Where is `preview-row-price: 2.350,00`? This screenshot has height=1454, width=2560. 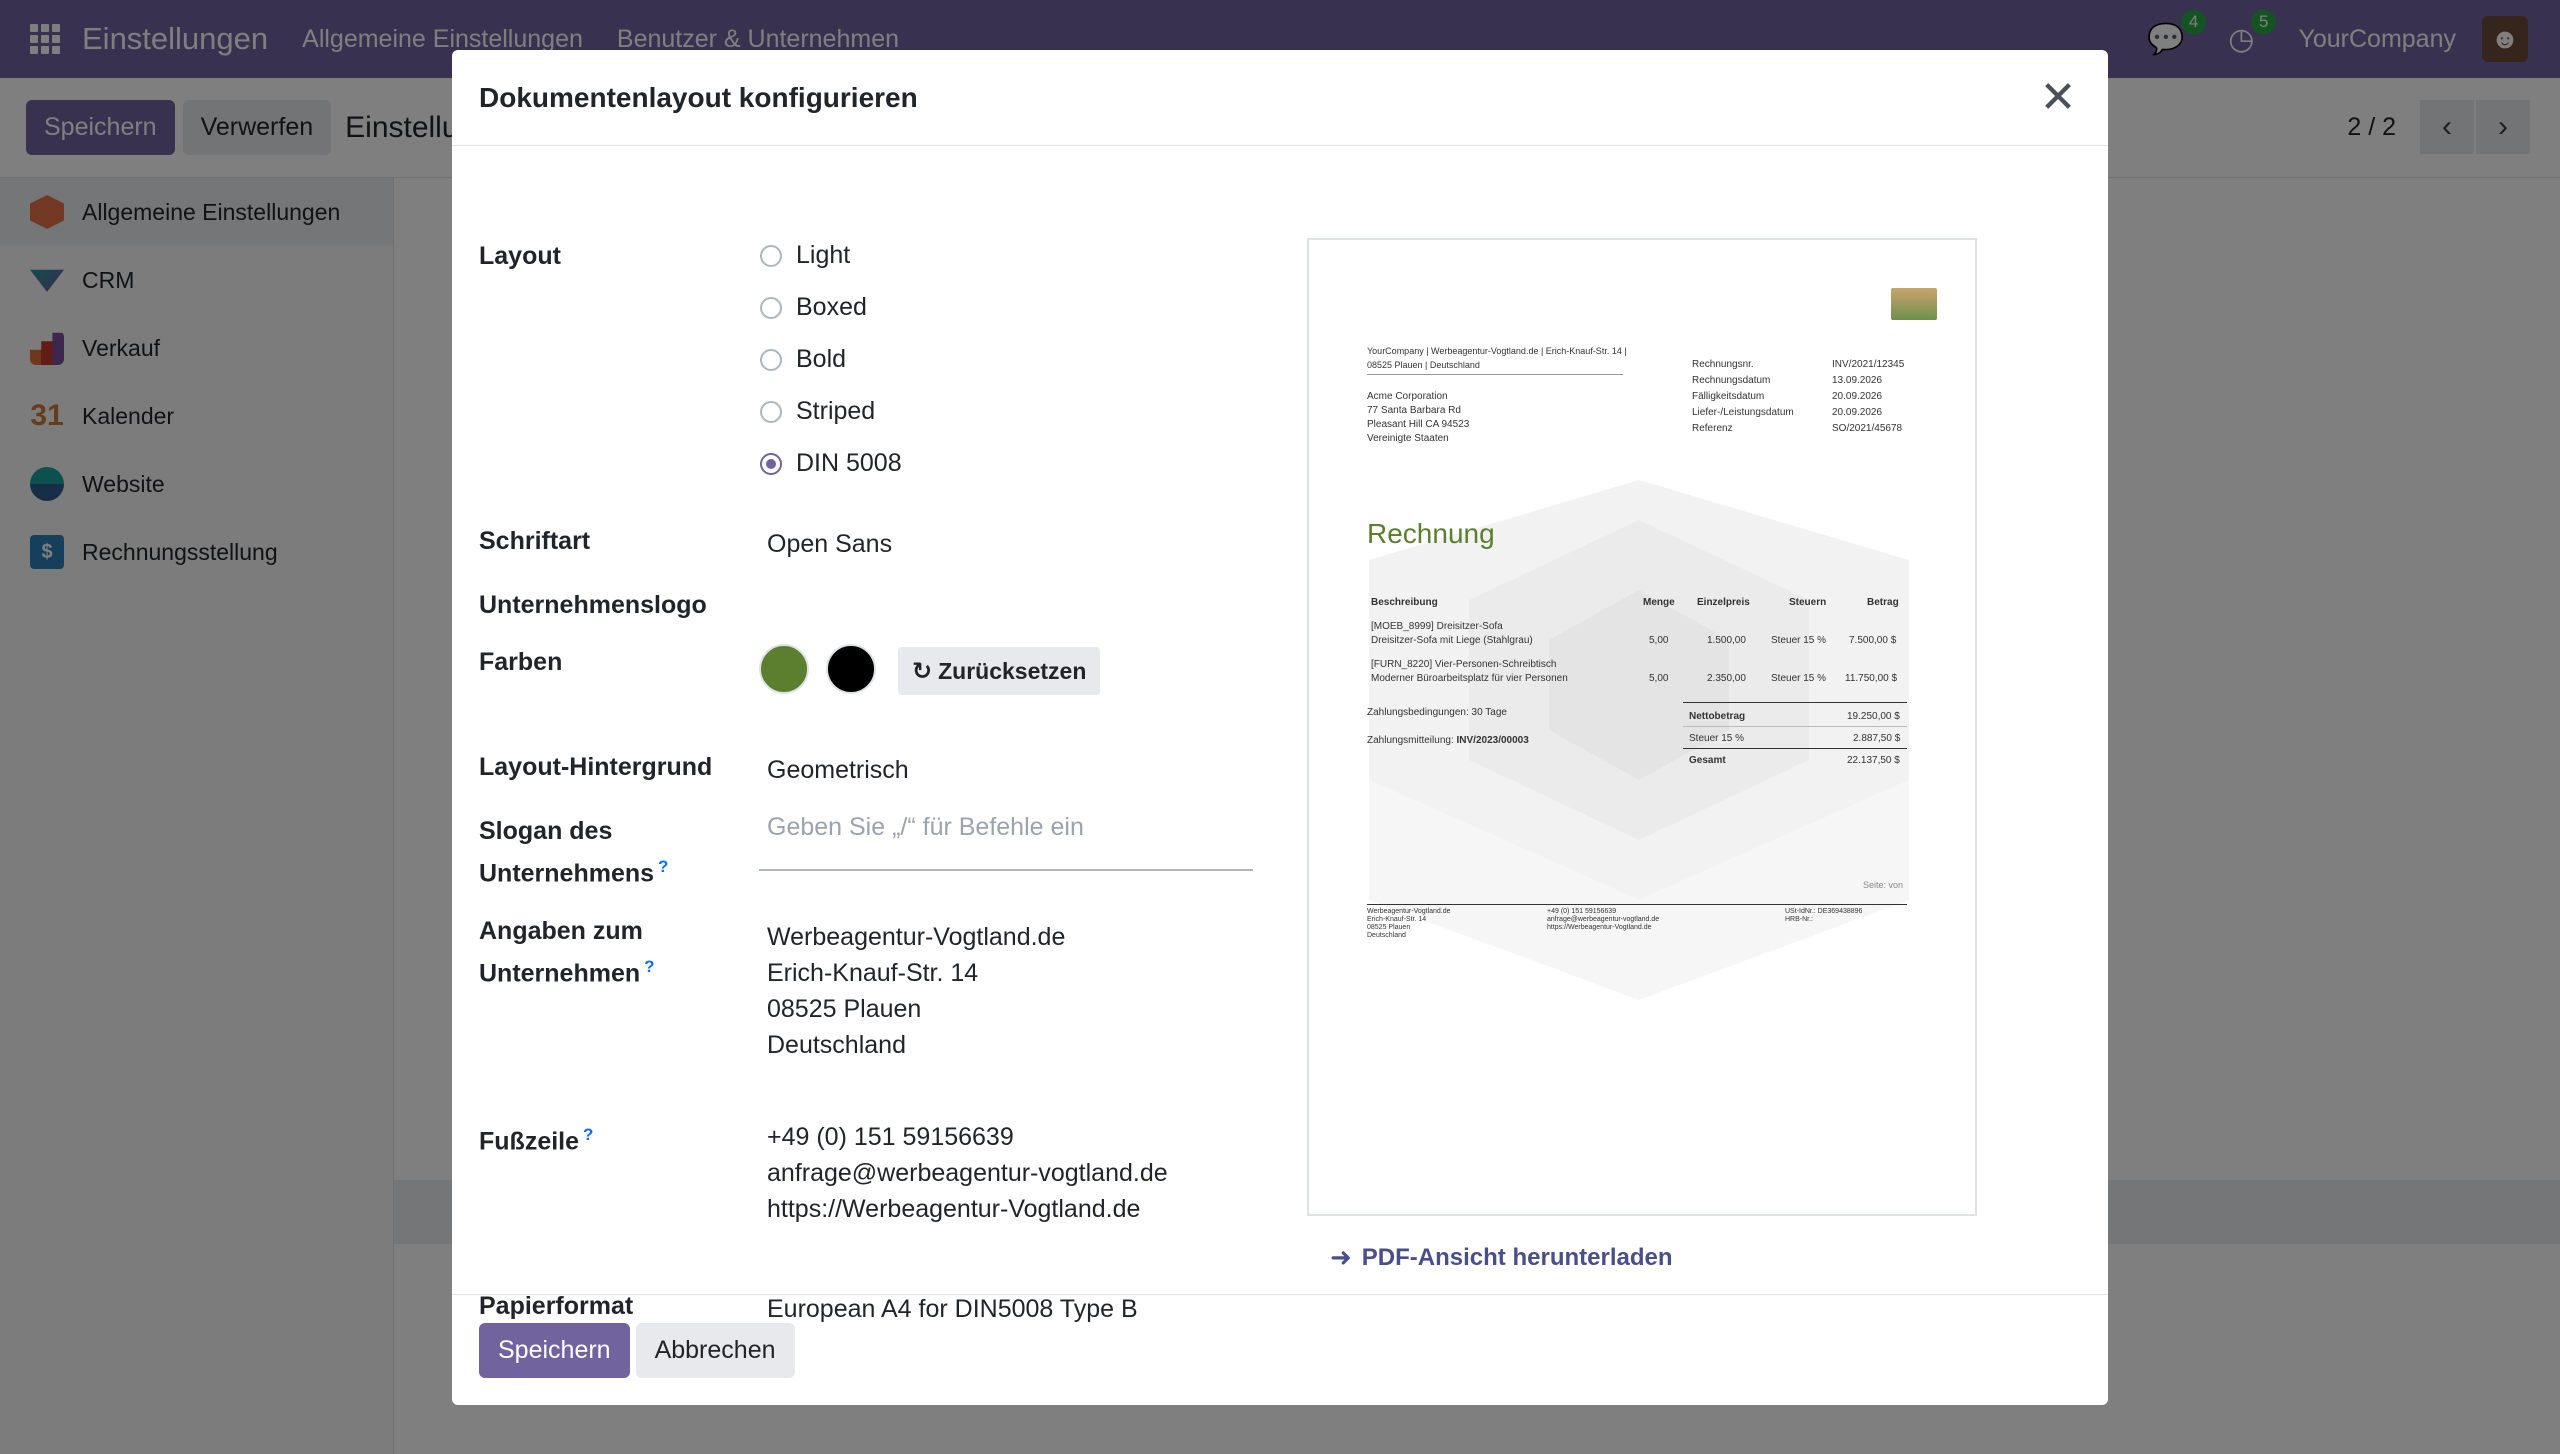 preview-row-price: 2.350,00 is located at coordinates (1726, 678).